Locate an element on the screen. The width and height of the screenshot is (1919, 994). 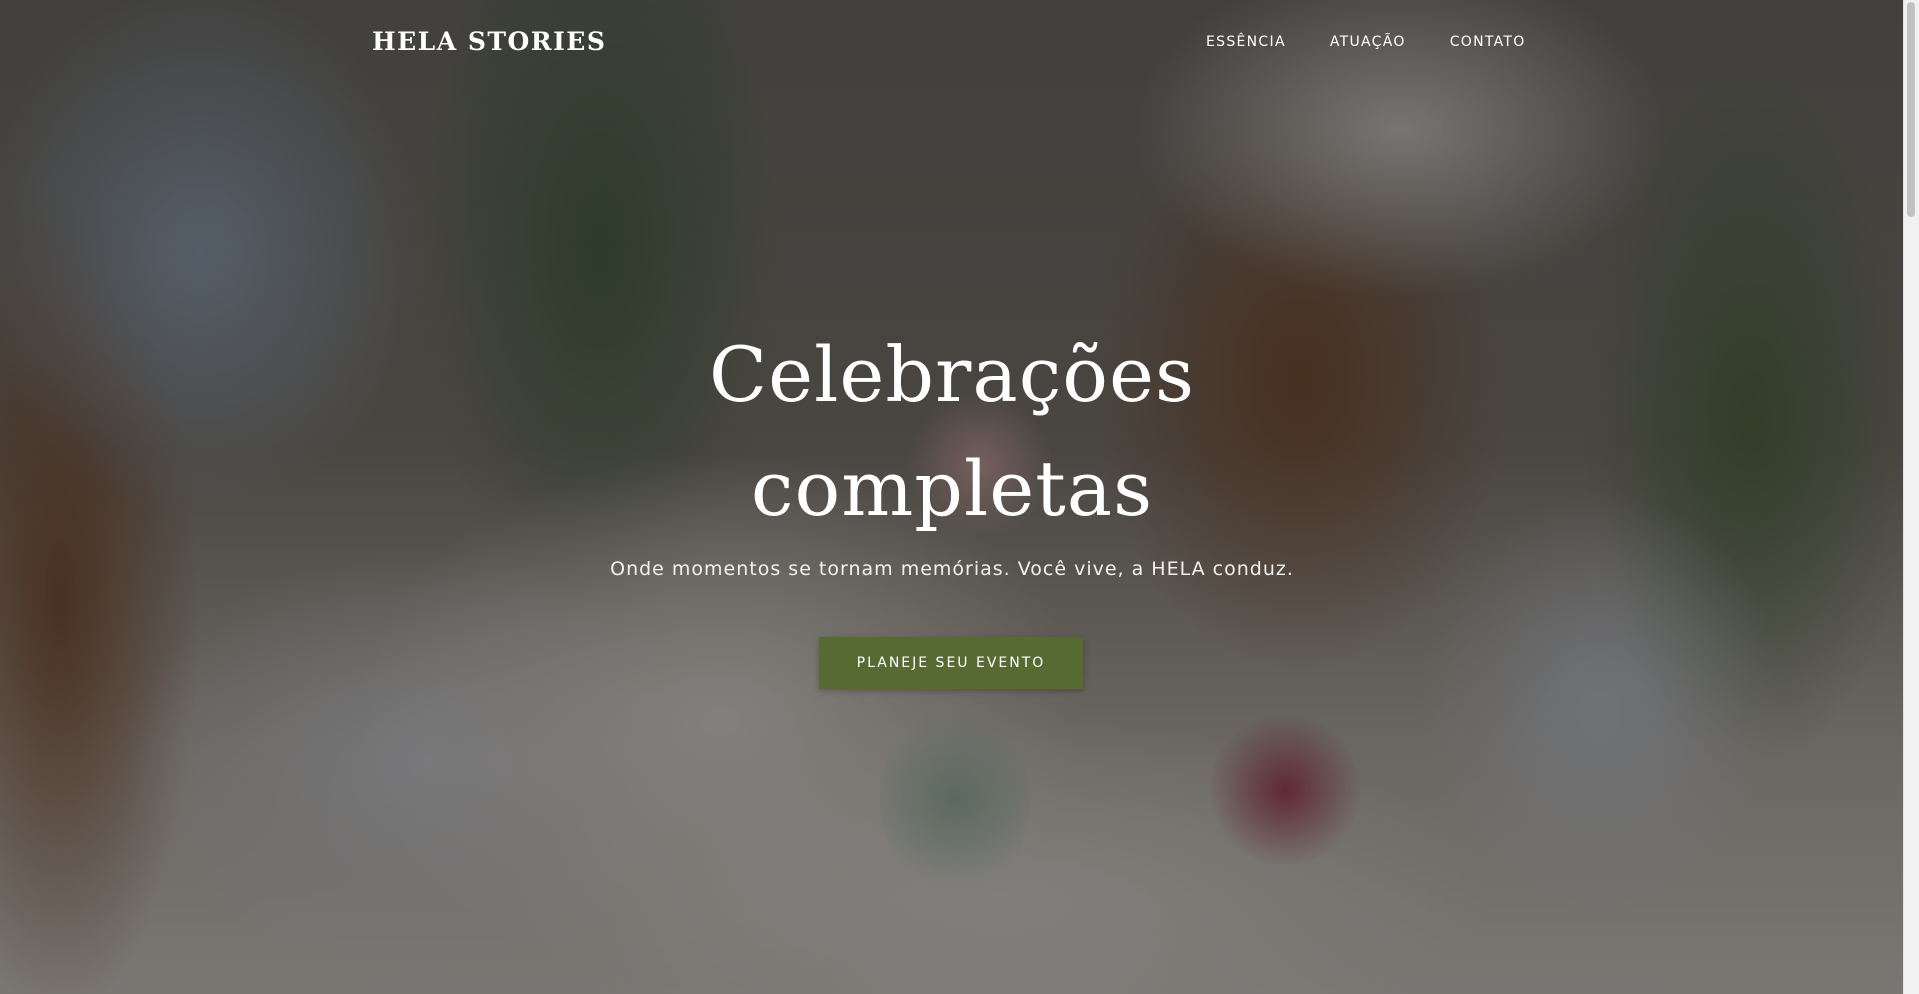
plan-event-button: PLANEJE SEU EVENTO is located at coordinates (951, 663).